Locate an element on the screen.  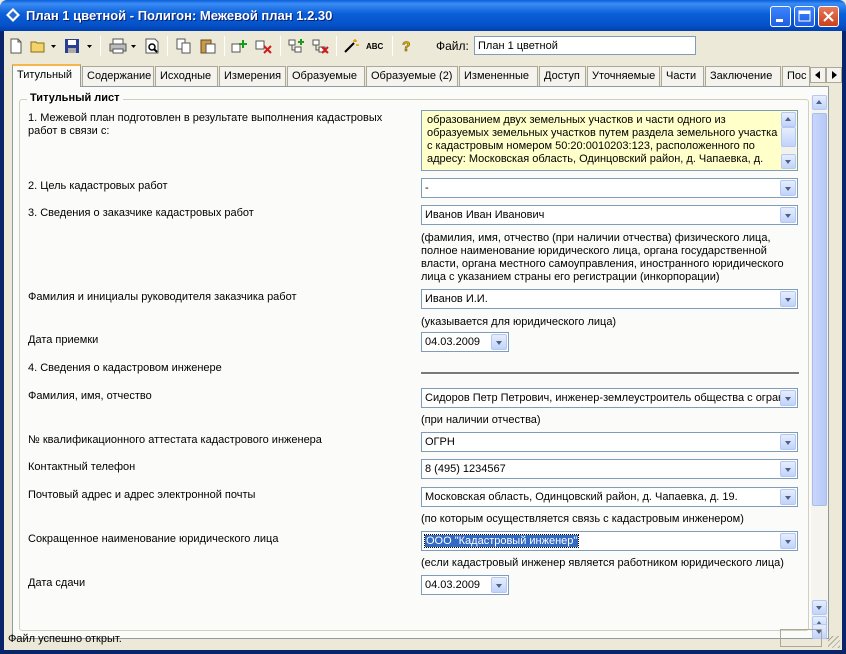
section-divider is located at coordinates (610, 373).